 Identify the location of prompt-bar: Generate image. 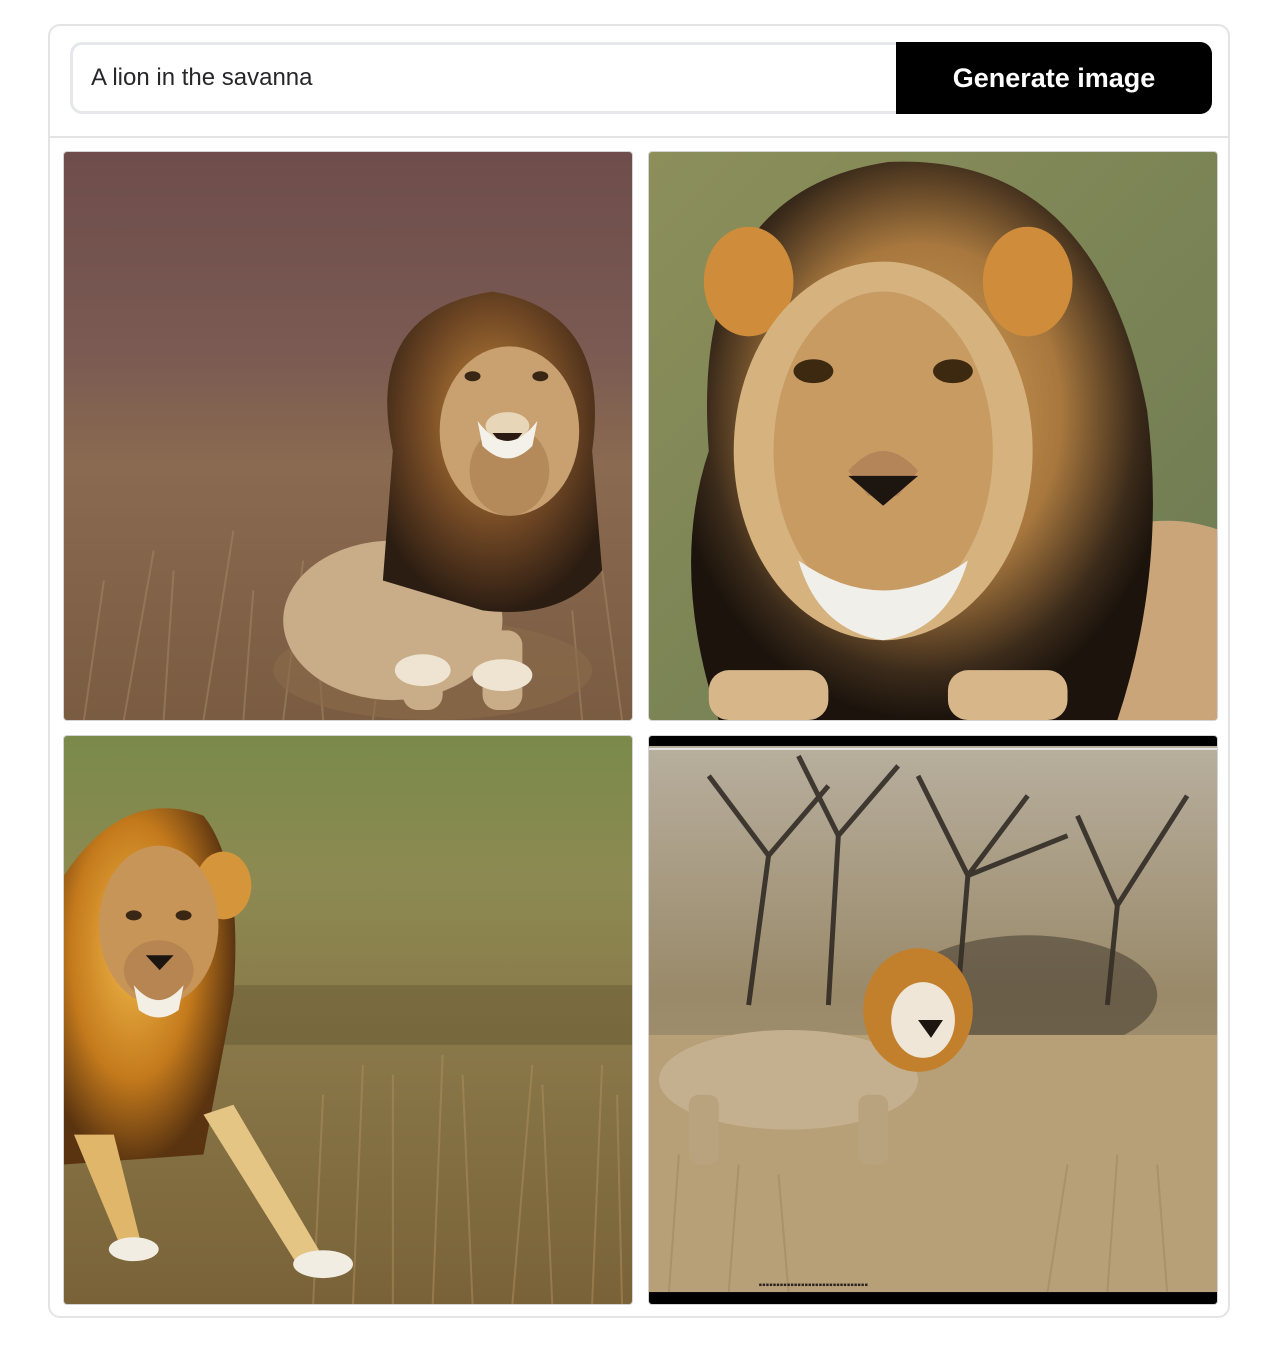
(641, 78).